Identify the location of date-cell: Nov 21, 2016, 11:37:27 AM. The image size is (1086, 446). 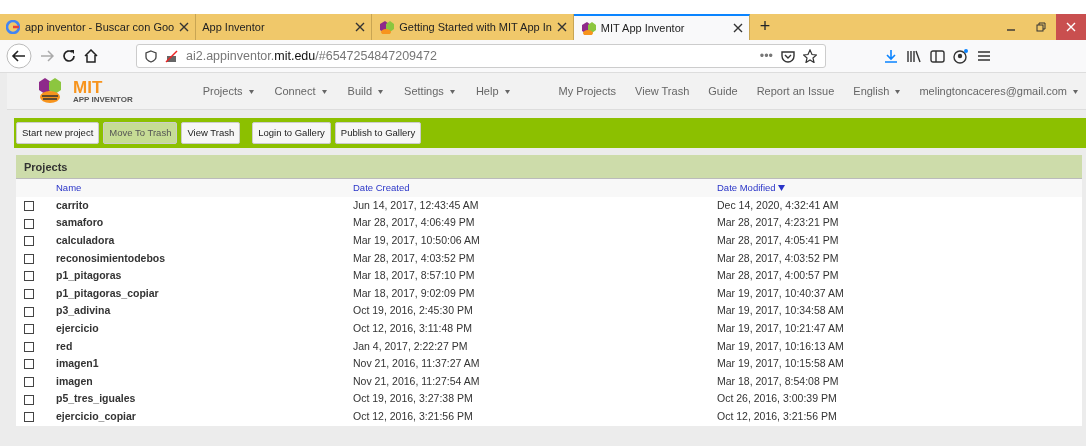
(416, 363).